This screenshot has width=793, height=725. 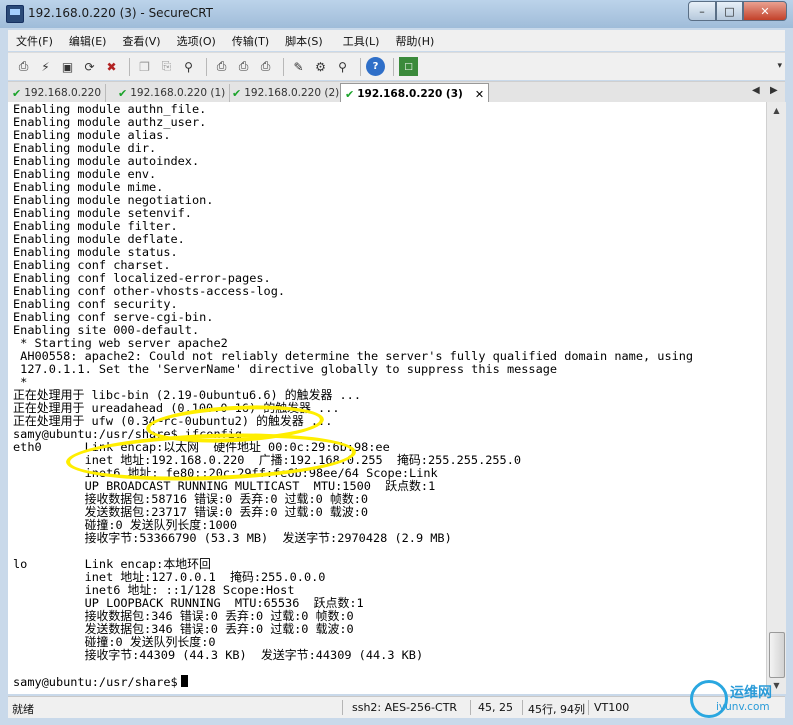 What do you see at coordinates (765, 11) in the screenshot?
I see `close-button: ✕` at bounding box center [765, 11].